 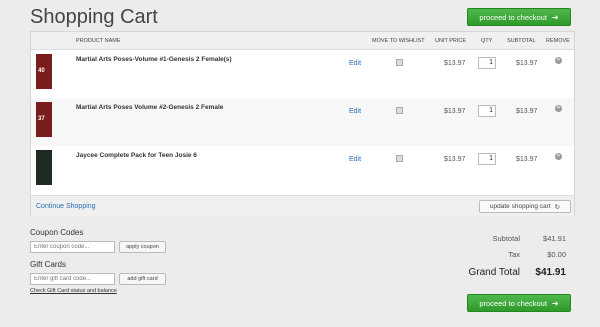 What do you see at coordinates (44, 119) in the screenshot?
I see `product-thumbnail: 37` at bounding box center [44, 119].